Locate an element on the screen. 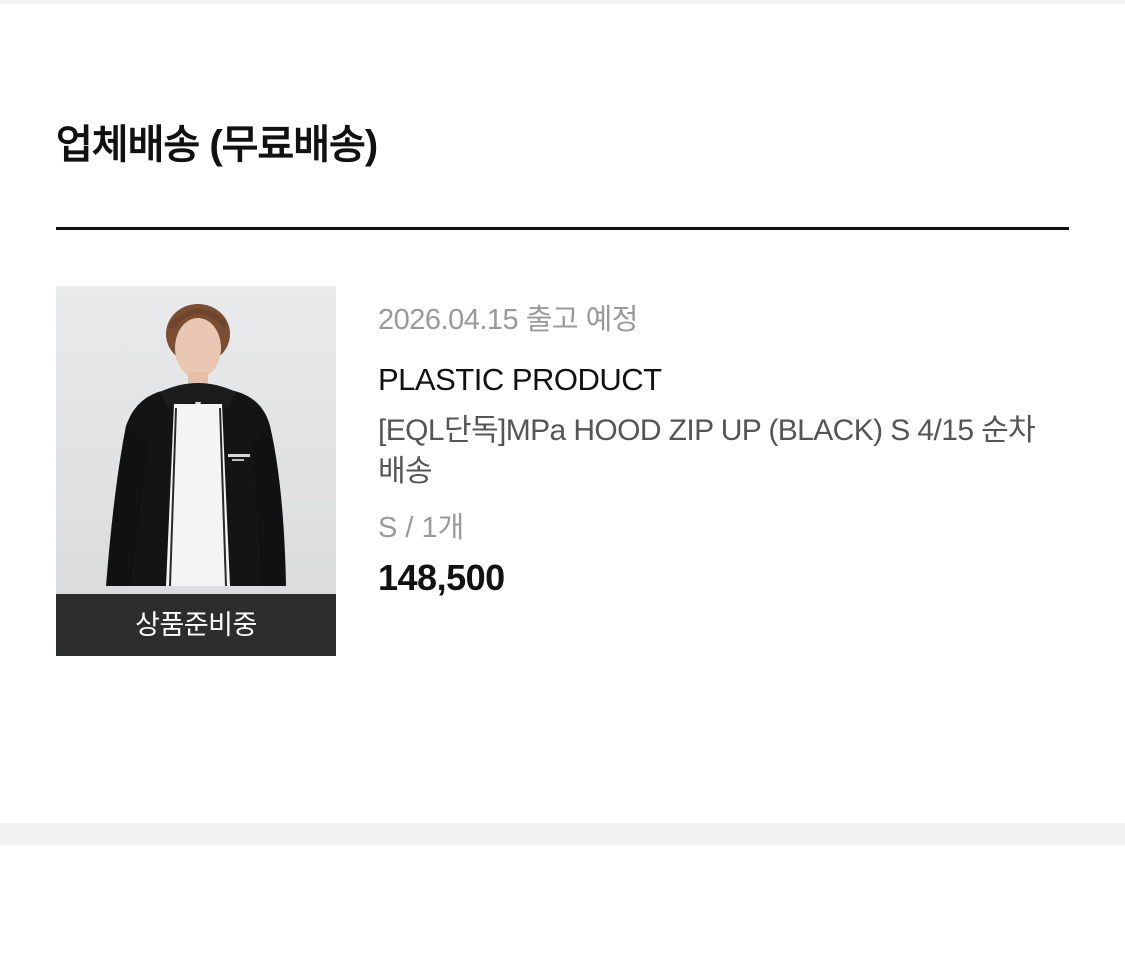  brand-name: PLASTIC PRODUCT is located at coordinates (723, 380).